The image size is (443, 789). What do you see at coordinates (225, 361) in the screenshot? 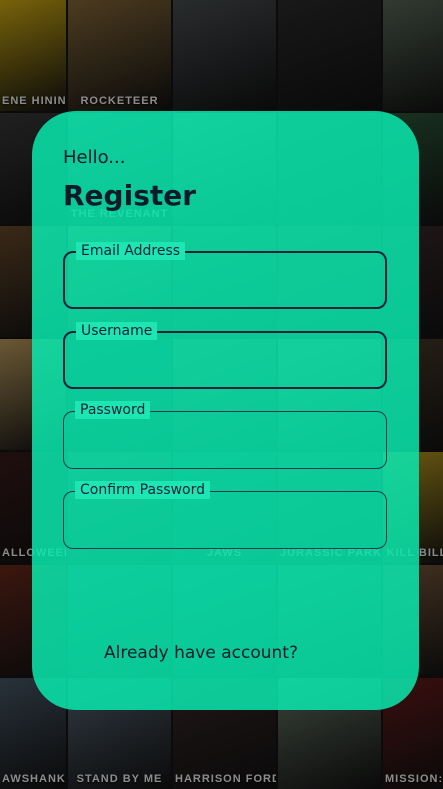
I see `username-input` at bounding box center [225, 361].